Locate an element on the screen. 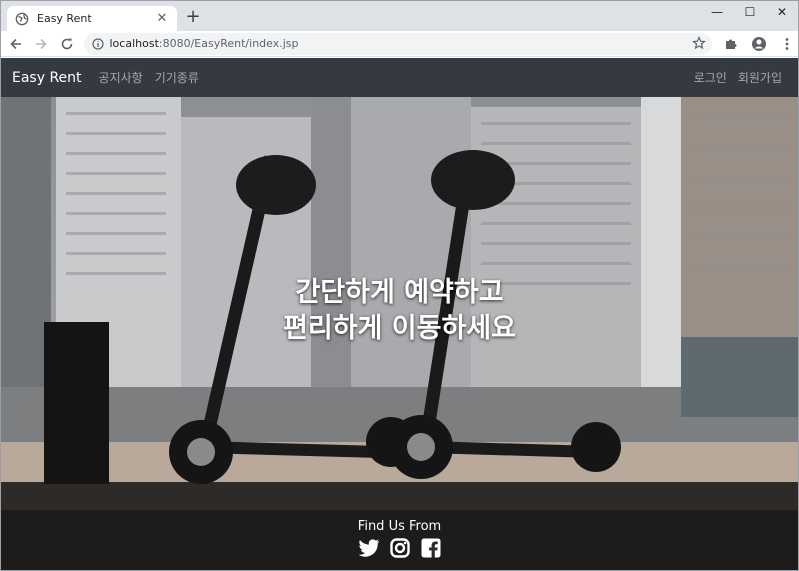 The image size is (799, 571). forward-button is located at coordinates (42, 44).